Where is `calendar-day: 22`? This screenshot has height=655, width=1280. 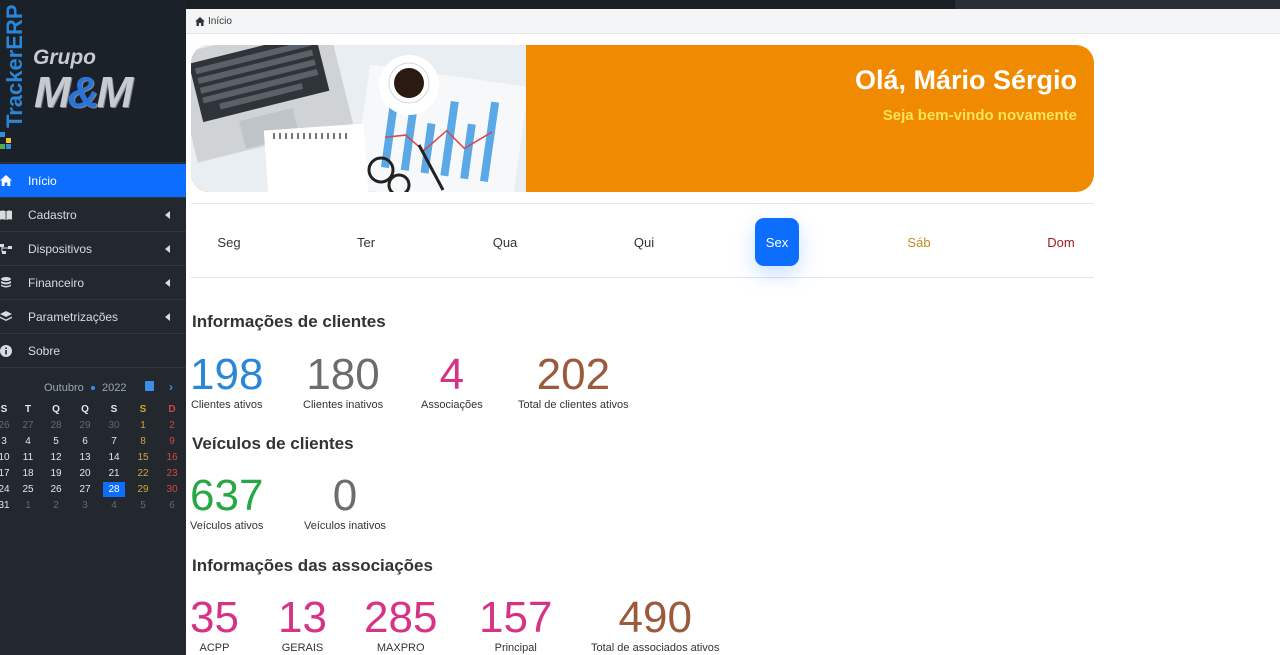
calendar-day: 22 is located at coordinates (143, 473).